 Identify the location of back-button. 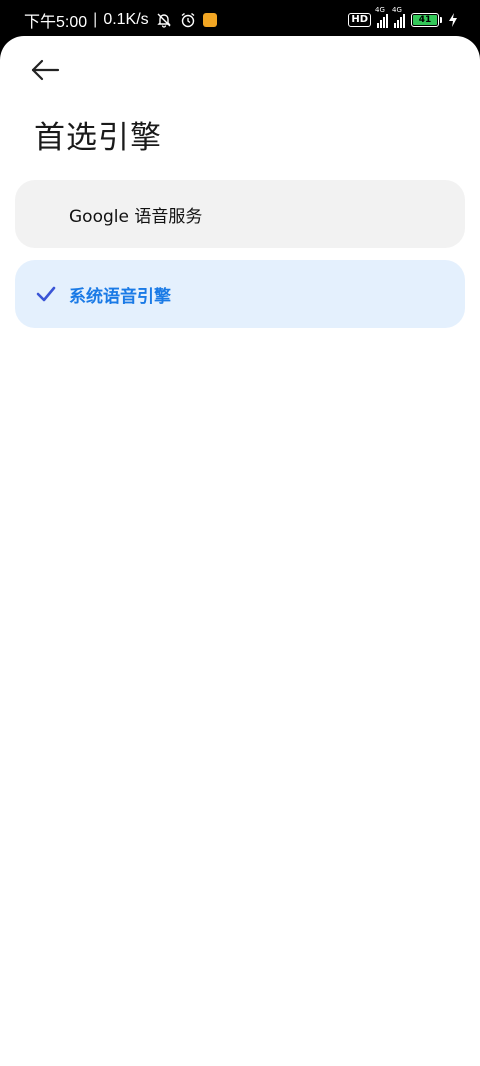
(50, 70).